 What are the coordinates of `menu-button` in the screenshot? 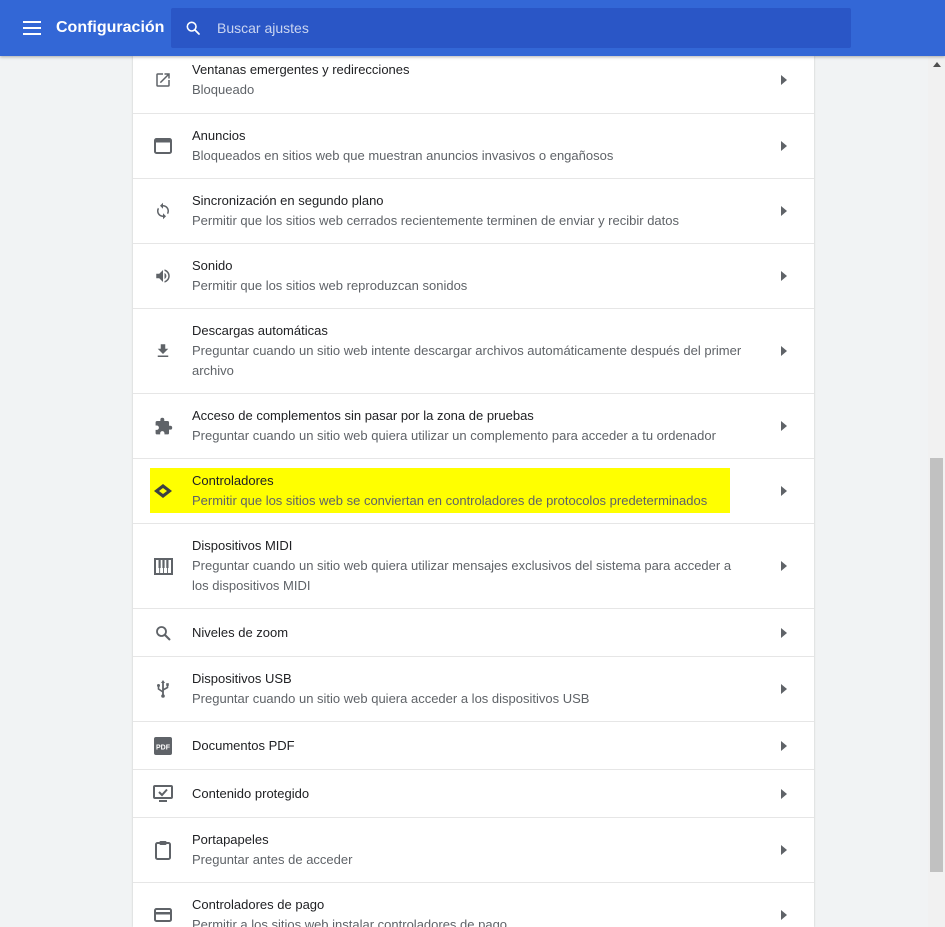 It's located at (32, 28).